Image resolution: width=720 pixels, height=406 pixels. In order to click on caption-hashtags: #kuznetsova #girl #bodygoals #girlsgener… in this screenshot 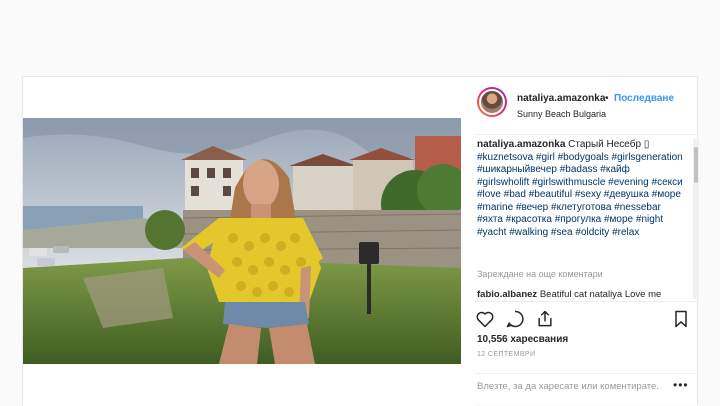, I will do `click(580, 195)`.